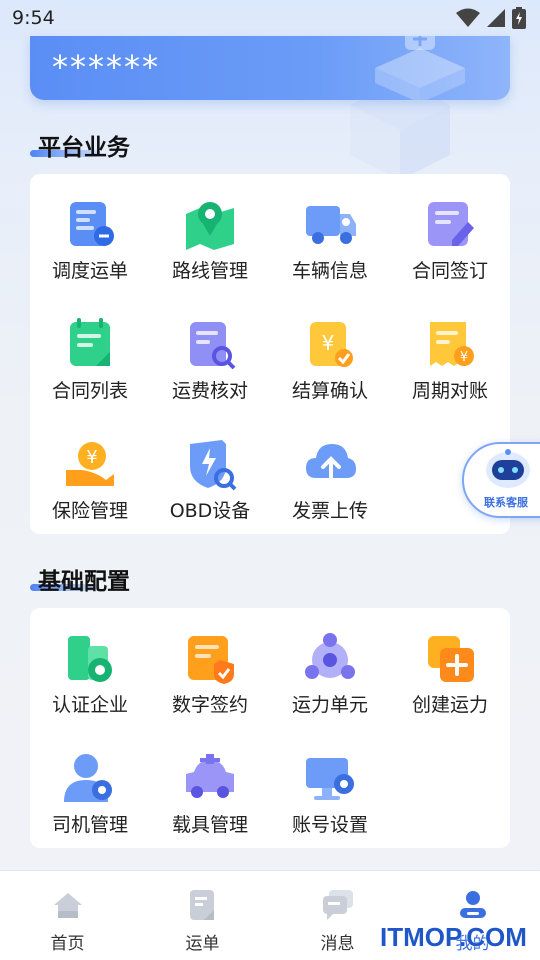 The height and width of the screenshot is (960, 540). What do you see at coordinates (329, 825) in the screenshot?
I see `grid-item-label: 账号设置` at bounding box center [329, 825].